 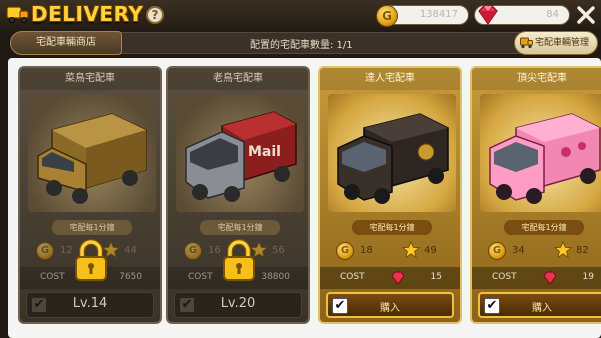 I want to click on coin-reward: 18, so click(x=366, y=250).